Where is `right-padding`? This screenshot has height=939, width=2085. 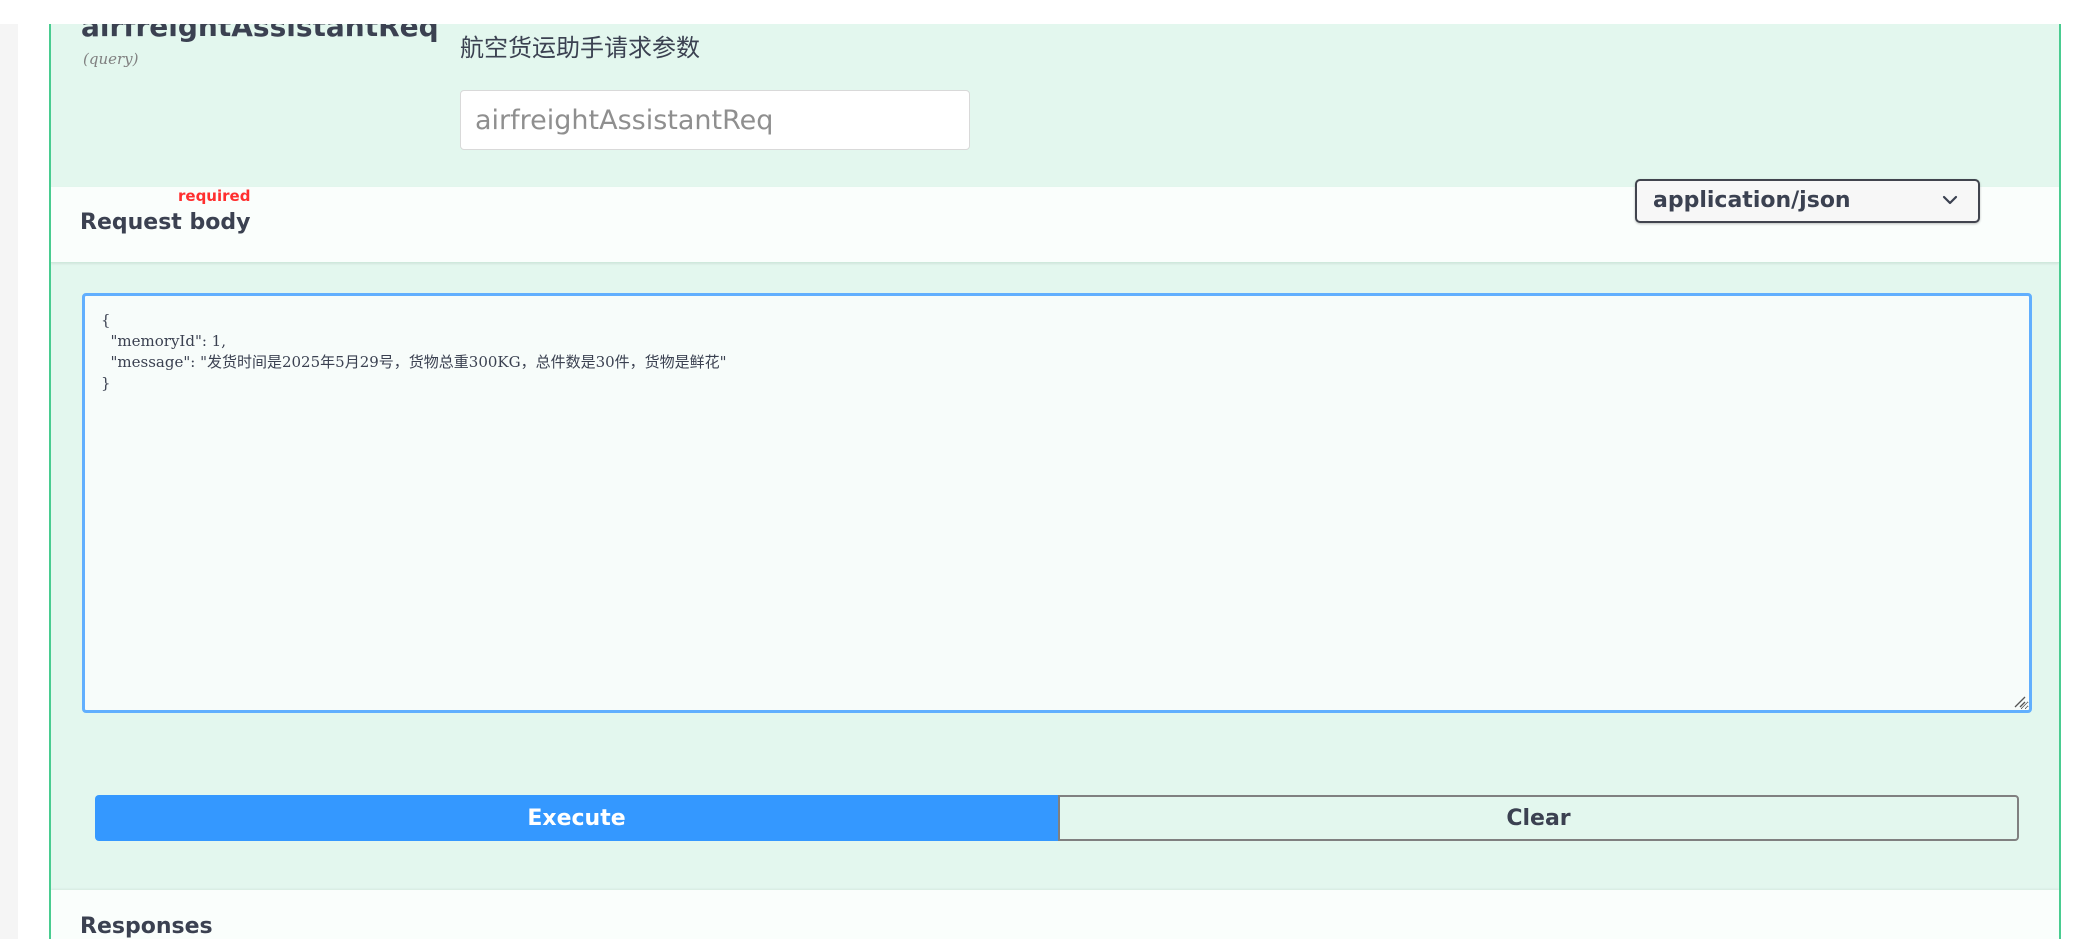
right-padding is located at coordinates (2073, 481).